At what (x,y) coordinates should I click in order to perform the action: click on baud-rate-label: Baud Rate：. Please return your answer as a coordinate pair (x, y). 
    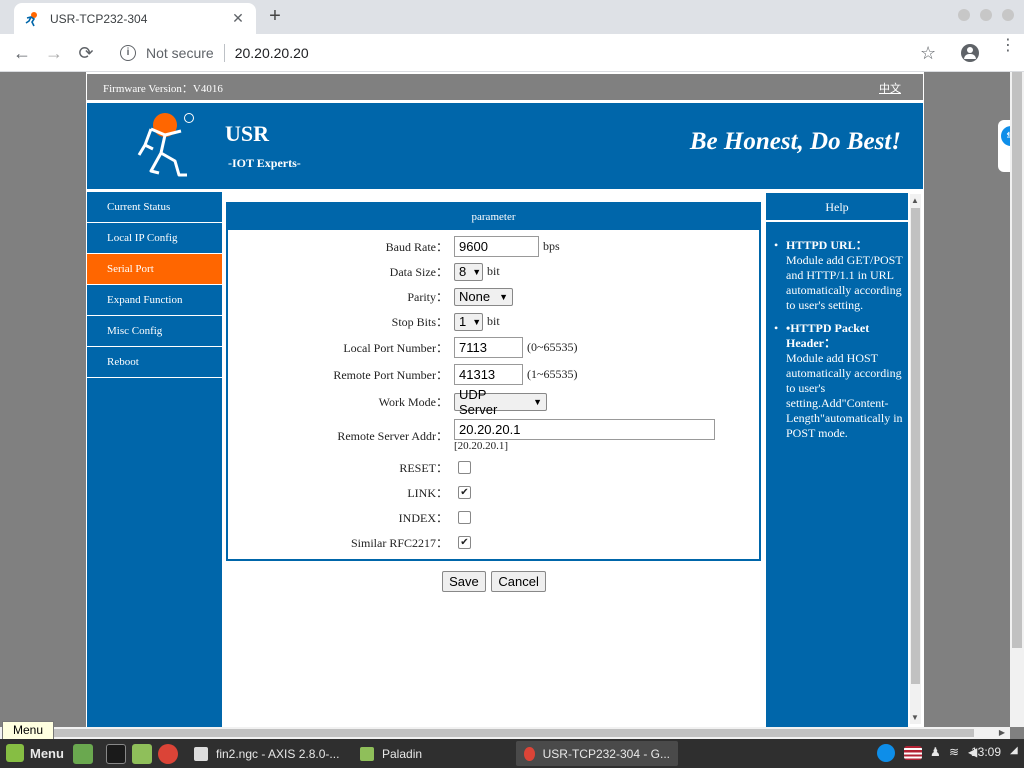
    Looking at the image, I should click on (416, 247).